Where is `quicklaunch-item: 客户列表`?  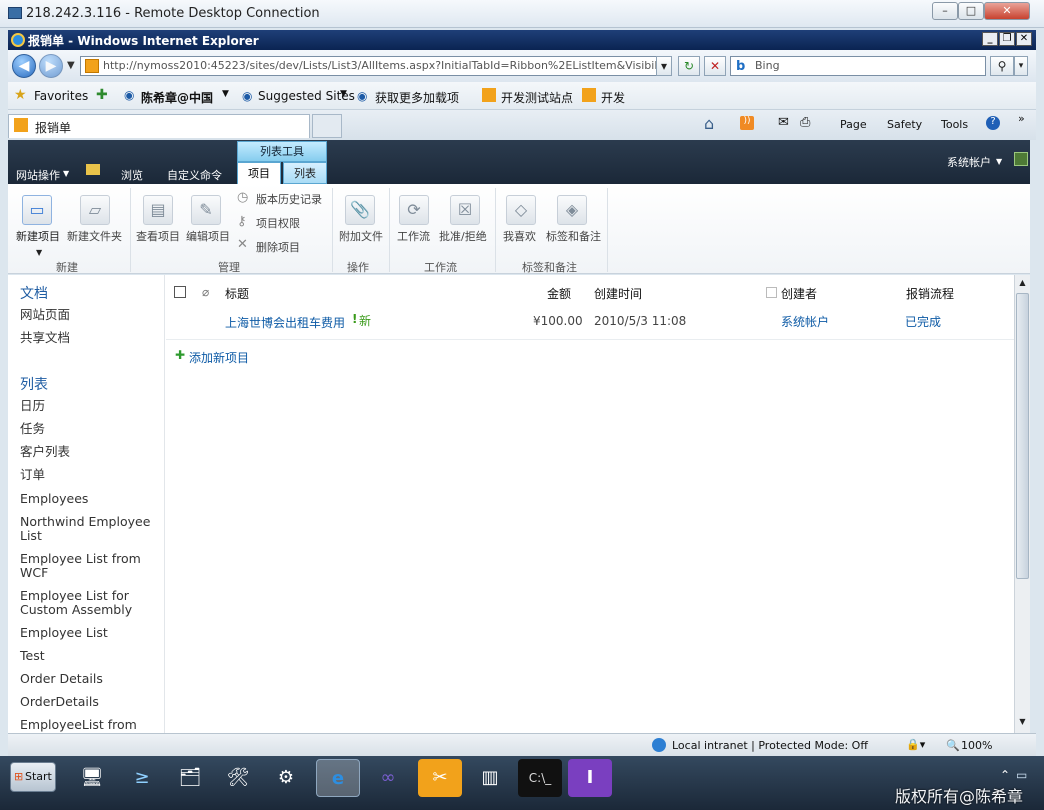
quicklaunch-item: 客户列表 is located at coordinates (45, 452).